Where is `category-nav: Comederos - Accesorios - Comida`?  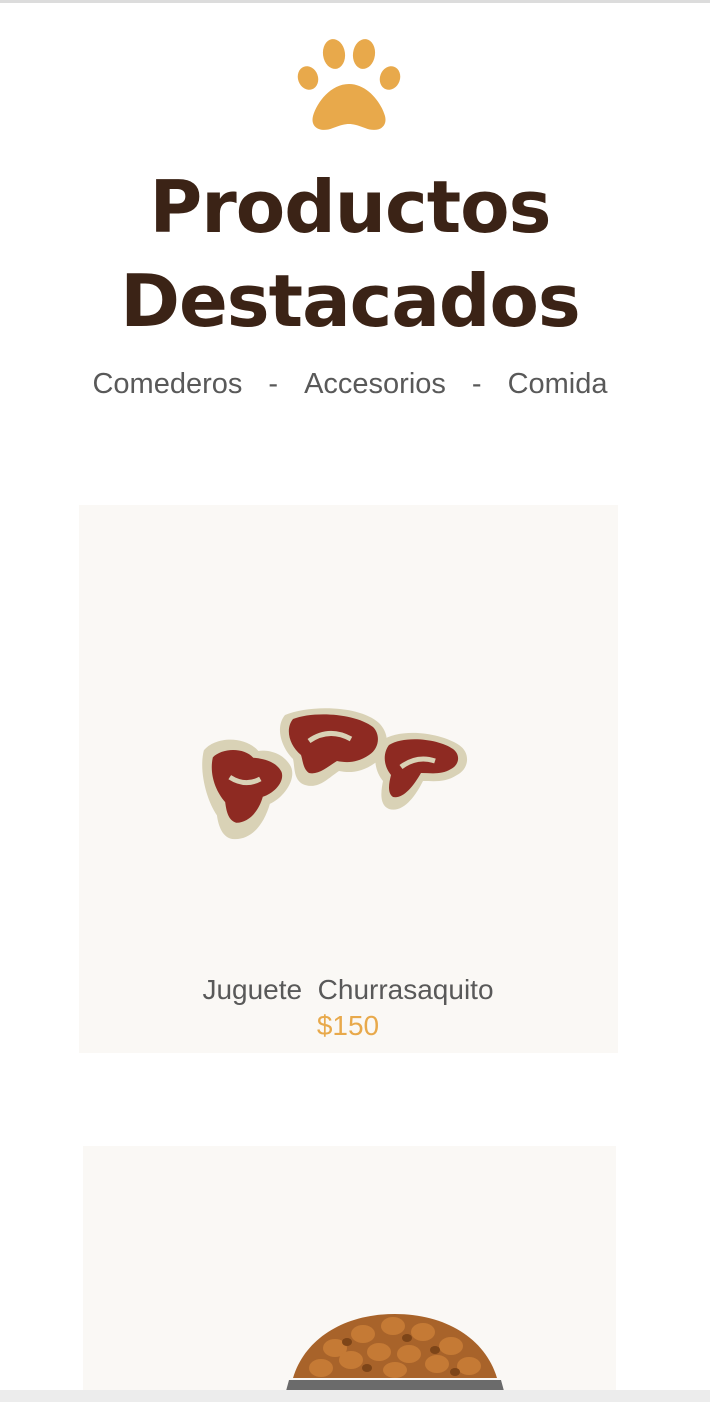
category-nav: Comederos - Accesorios - Comida is located at coordinates (350, 384).